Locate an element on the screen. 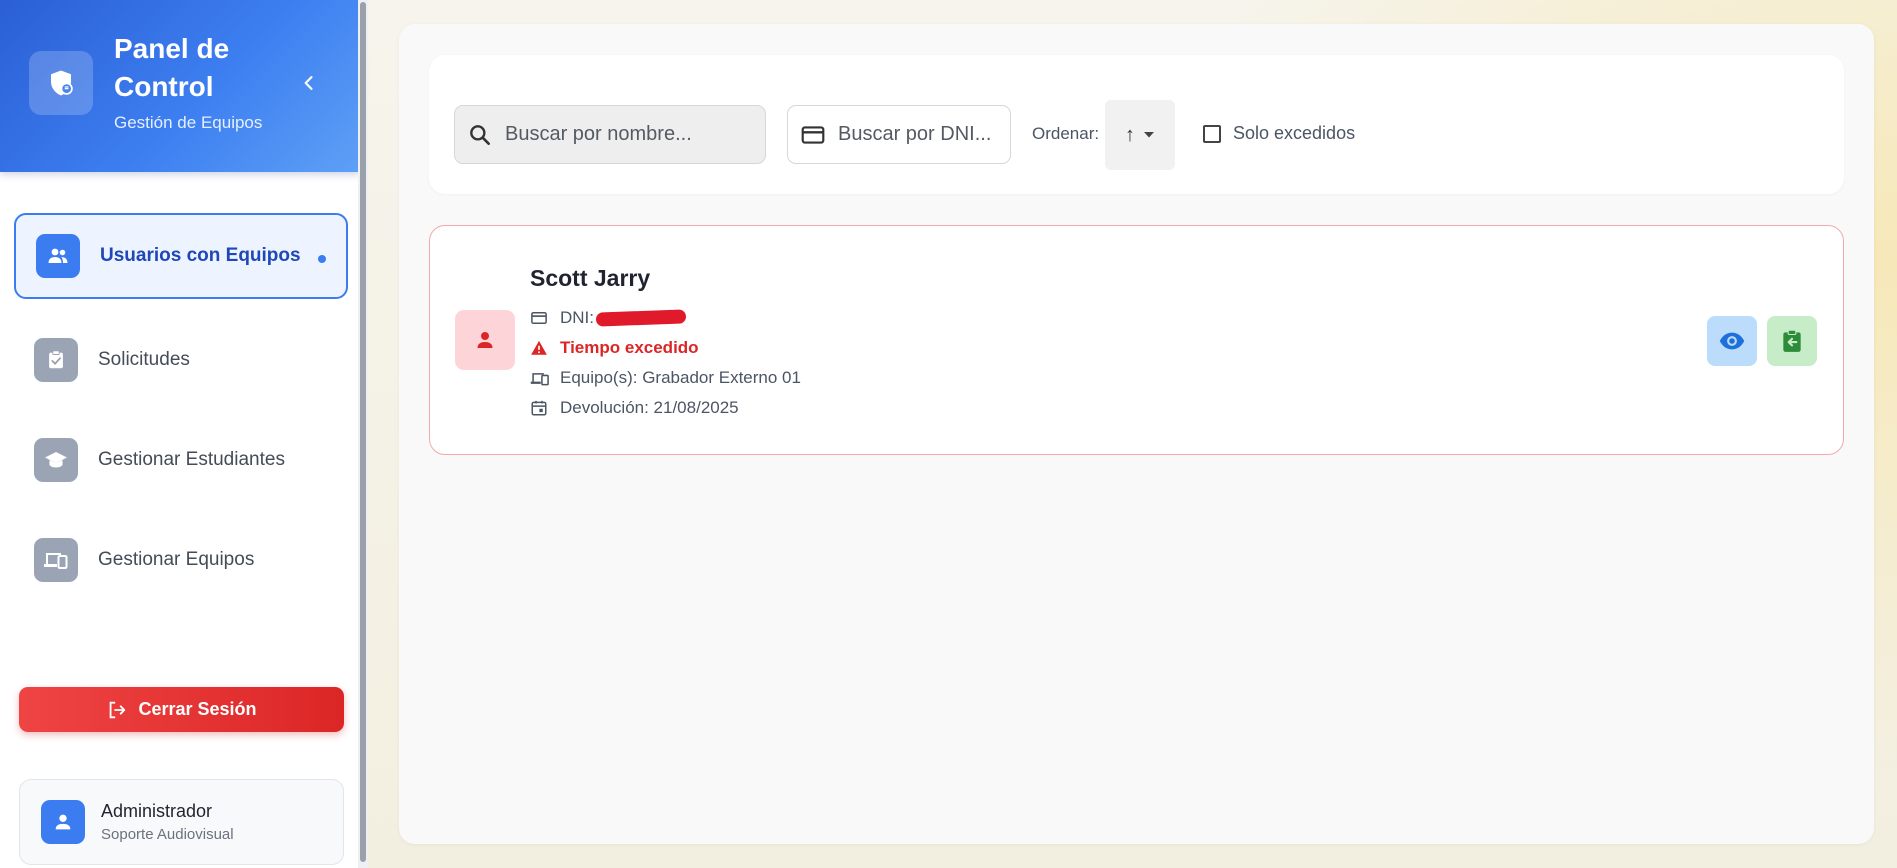  sidebar-item-gestionar-equipos: Gestionar Equipos is located at coordinates (181, 560).